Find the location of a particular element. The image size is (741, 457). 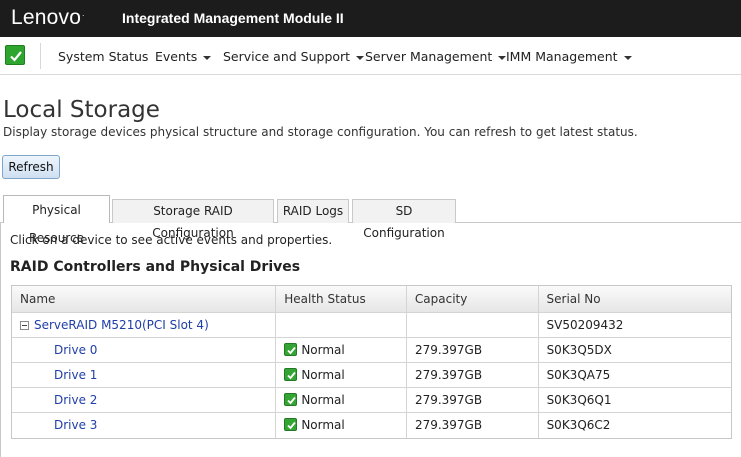

table-header: Name Health Status Capacity Serial No is located at coordinates (371, 299).